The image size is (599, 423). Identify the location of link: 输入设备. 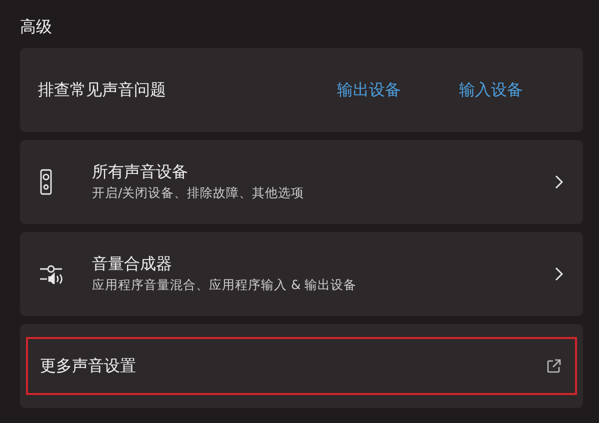
(491, 90).